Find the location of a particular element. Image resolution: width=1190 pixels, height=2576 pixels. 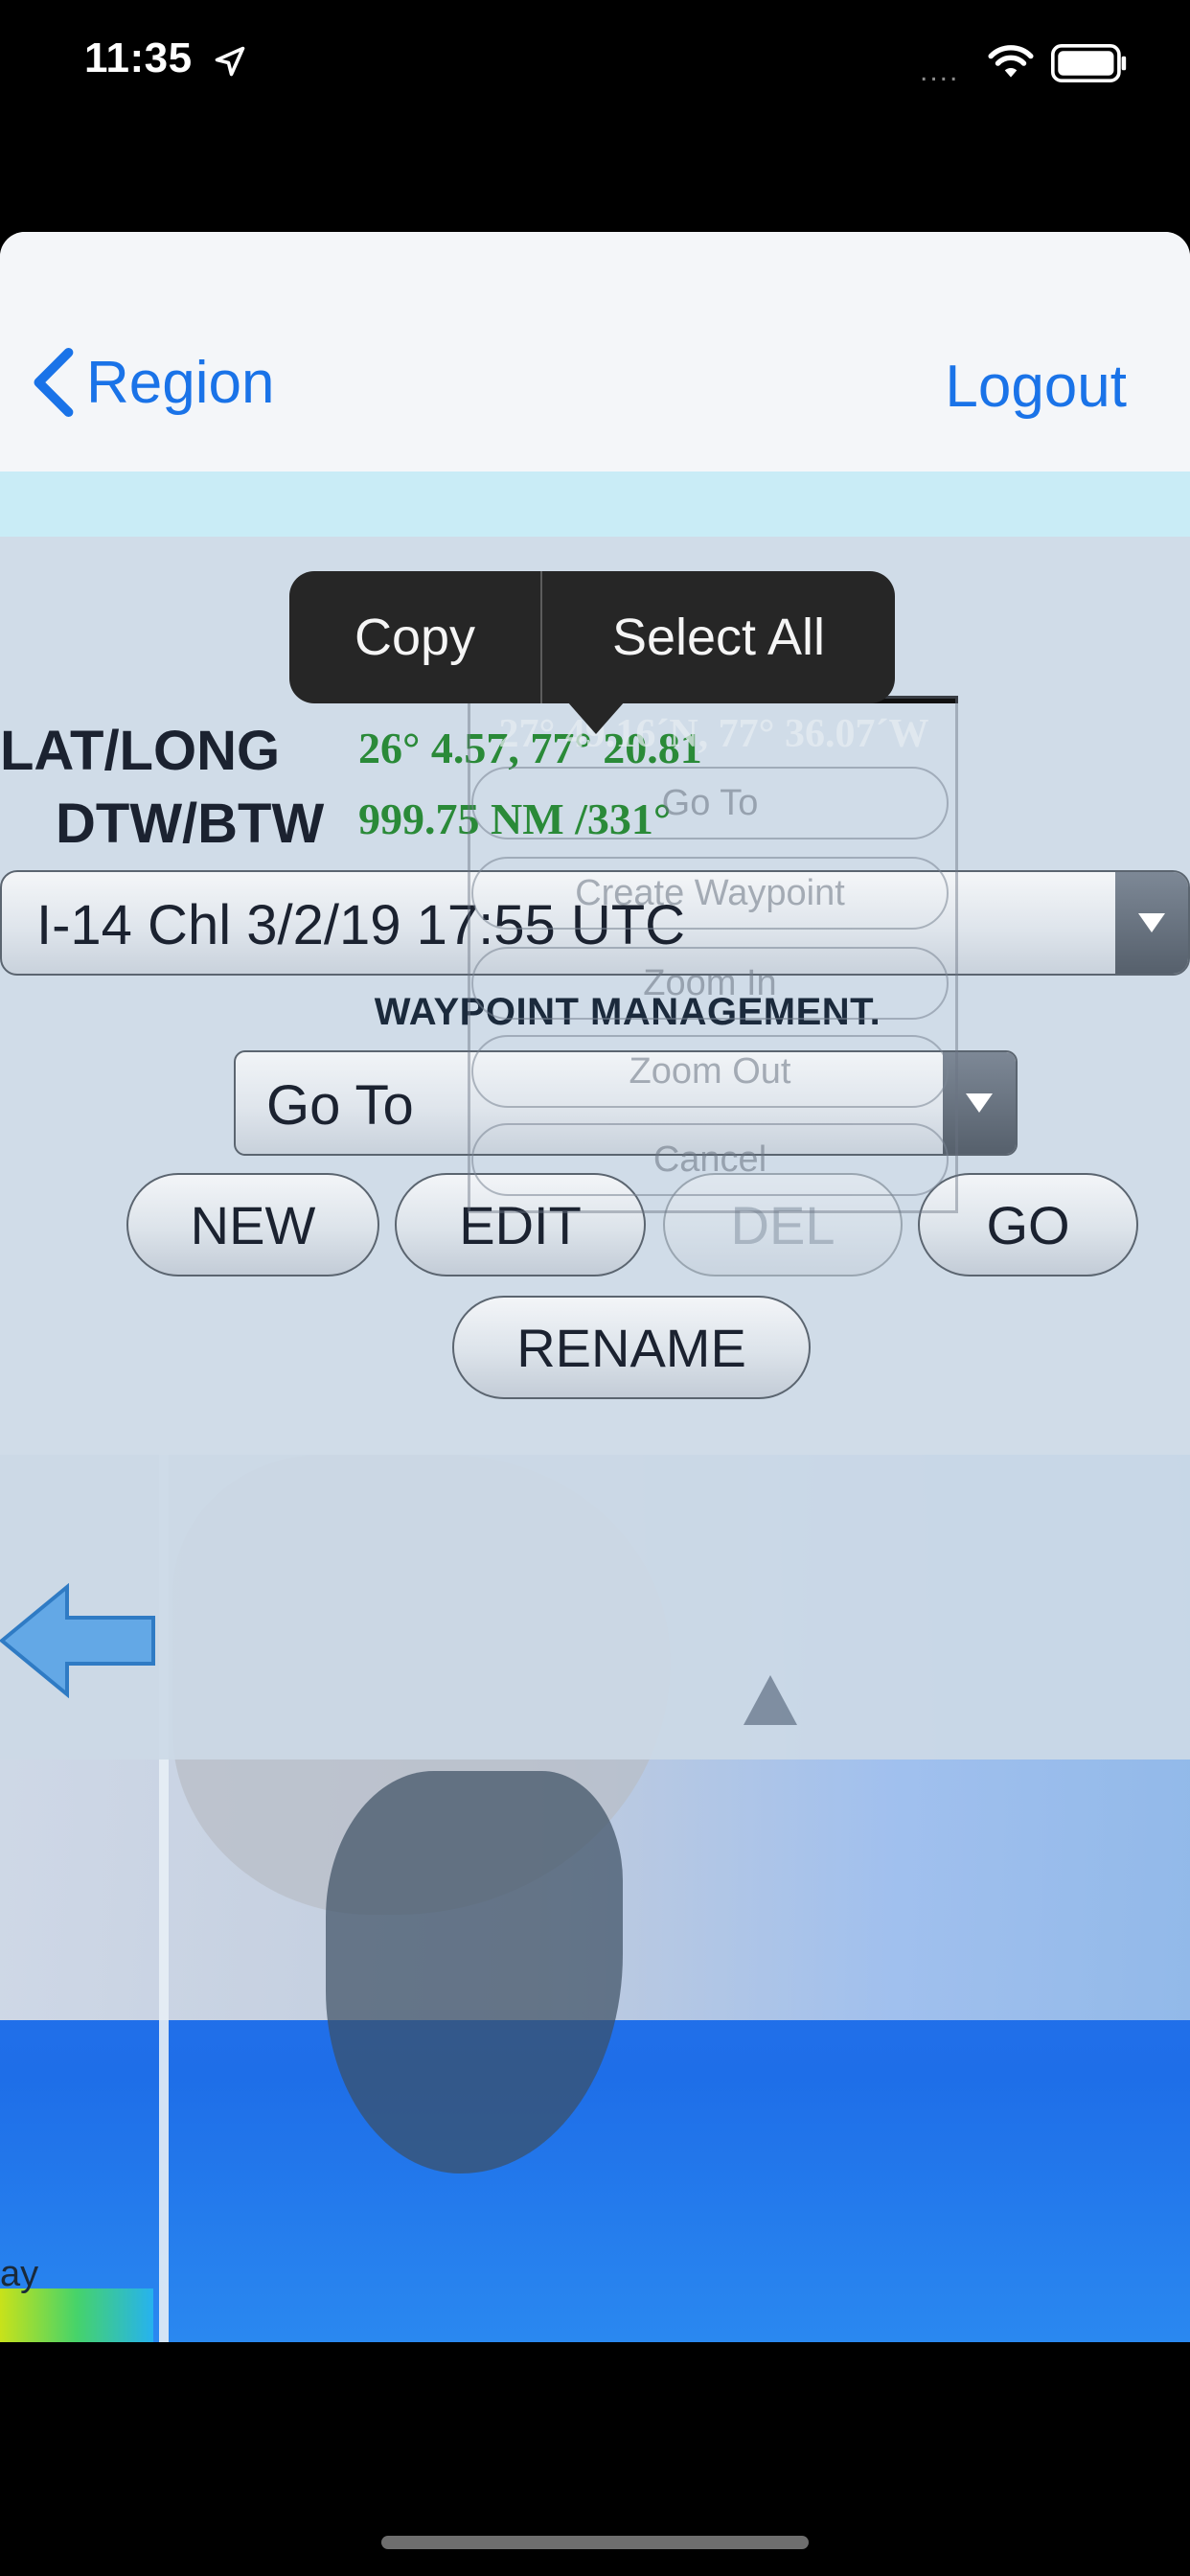

copy-button: Copy is located at coordinates (416, 637).